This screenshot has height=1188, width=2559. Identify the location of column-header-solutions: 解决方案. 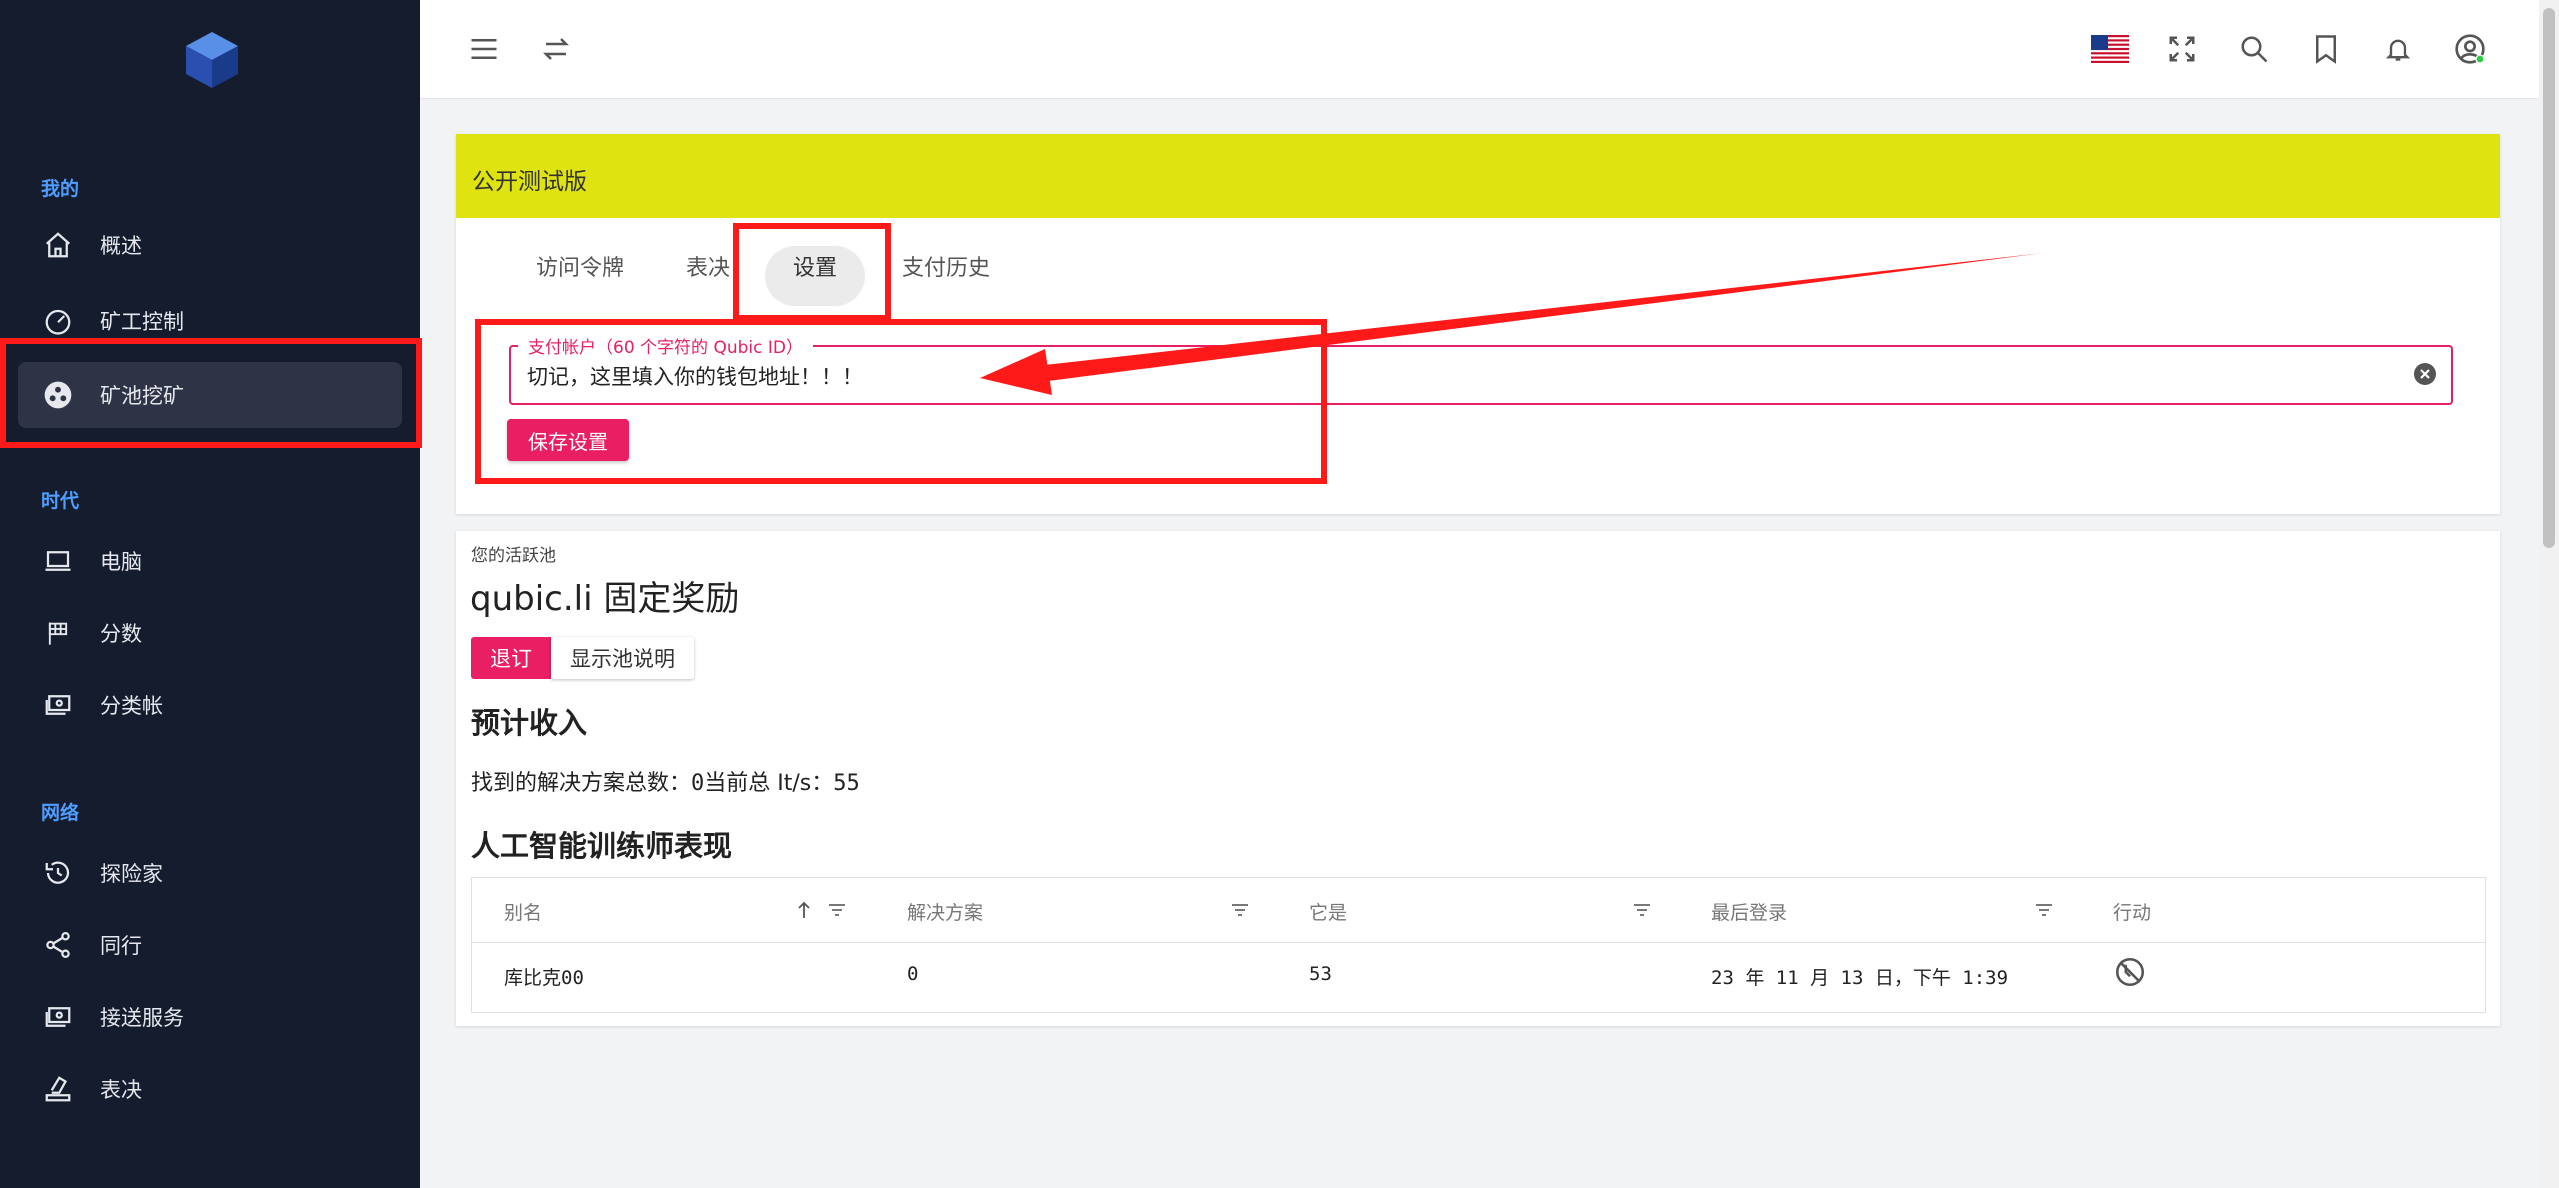
(945, 911).